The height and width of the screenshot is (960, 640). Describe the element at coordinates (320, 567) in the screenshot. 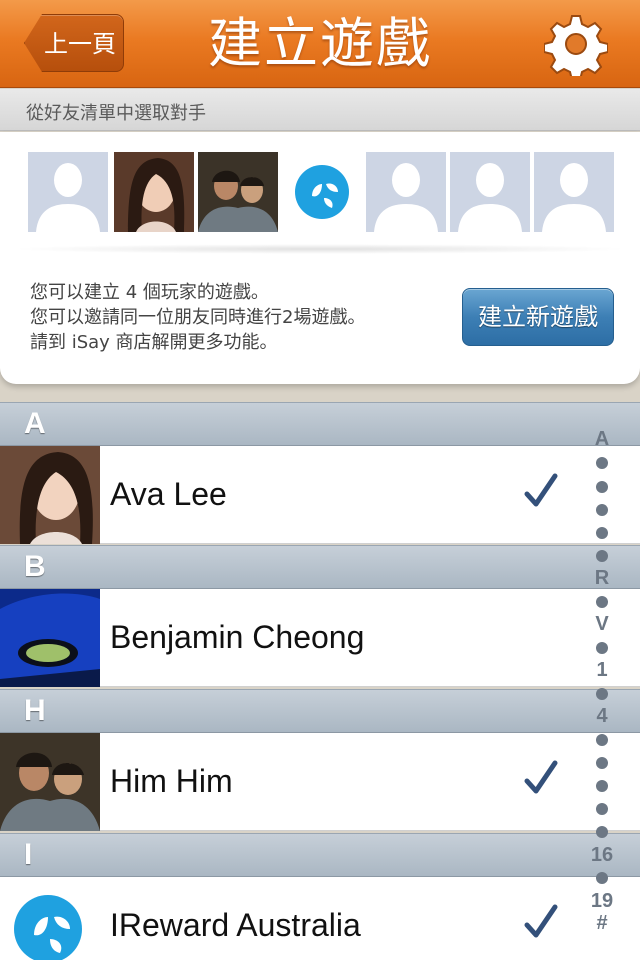

I see `section-header-b: B` at that location.